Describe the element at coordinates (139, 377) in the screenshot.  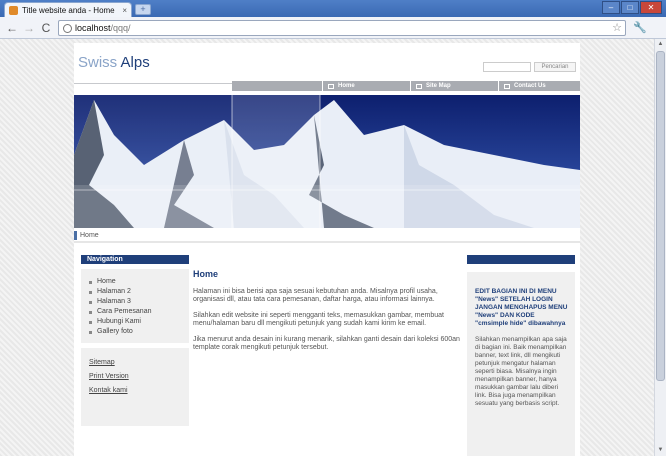
I see `print-version-link: Print Version` at that location.